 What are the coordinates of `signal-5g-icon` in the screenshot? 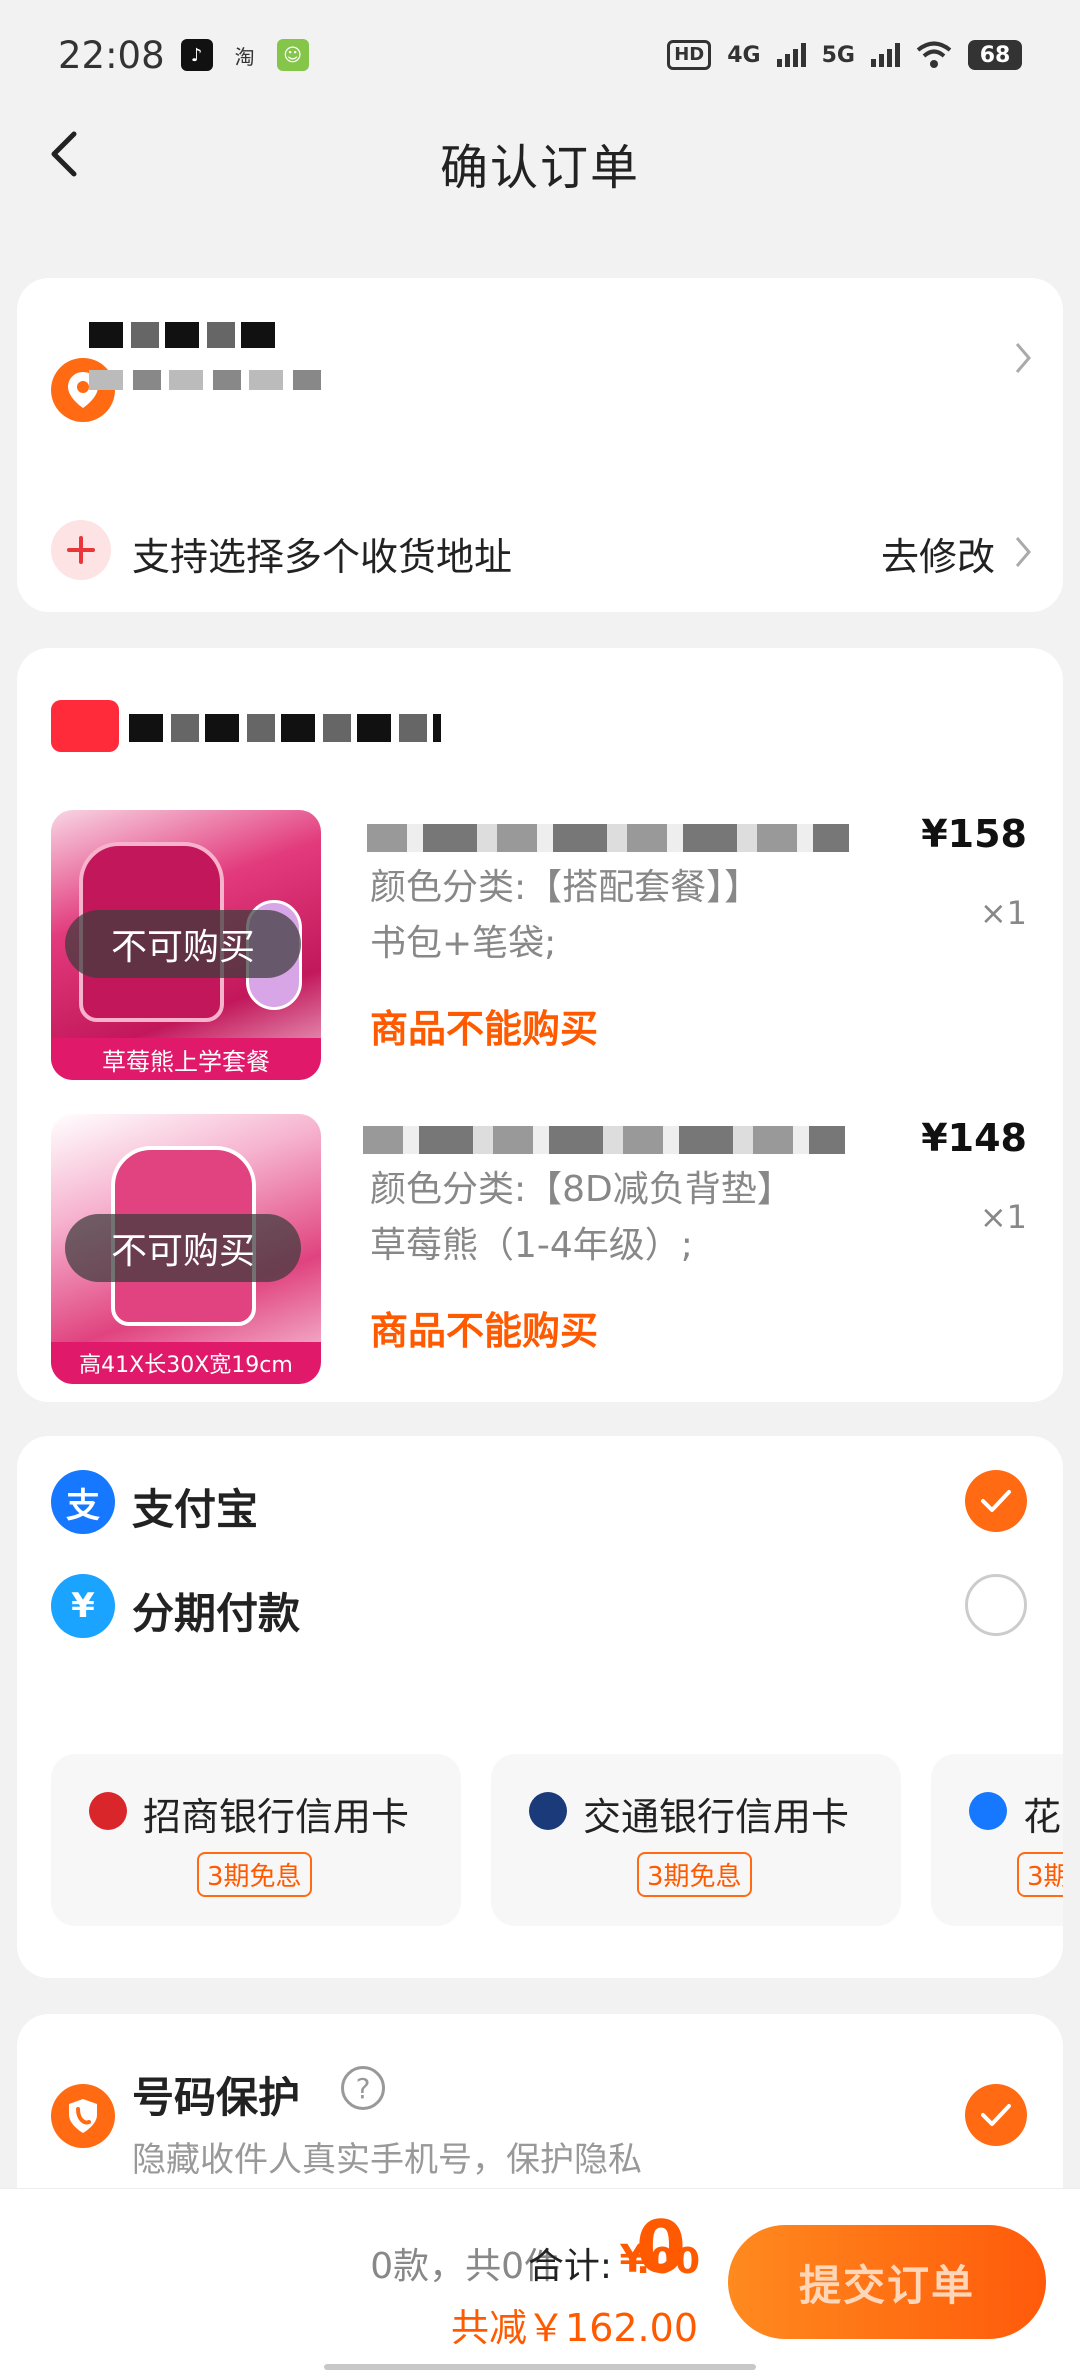 It's located at (885, 55).